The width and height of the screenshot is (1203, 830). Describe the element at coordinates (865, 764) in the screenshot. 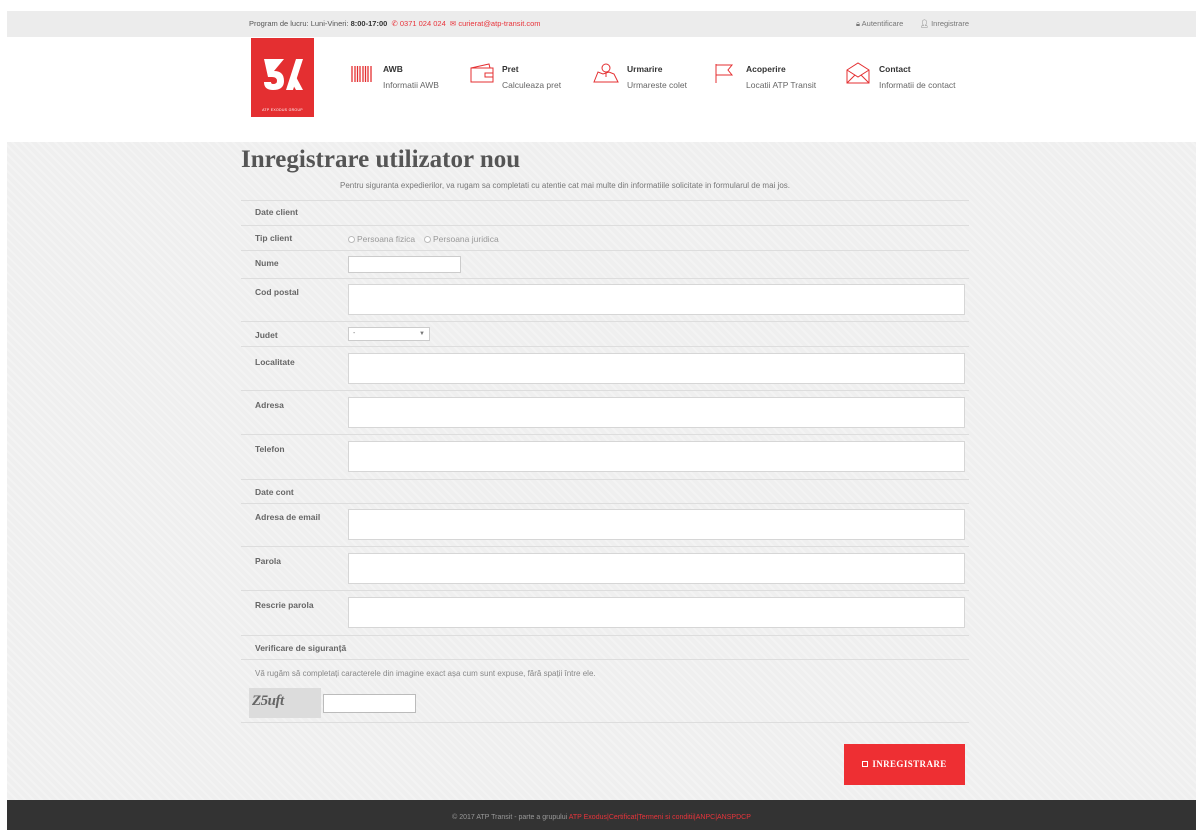

I see `checkbox-icon` at that location.